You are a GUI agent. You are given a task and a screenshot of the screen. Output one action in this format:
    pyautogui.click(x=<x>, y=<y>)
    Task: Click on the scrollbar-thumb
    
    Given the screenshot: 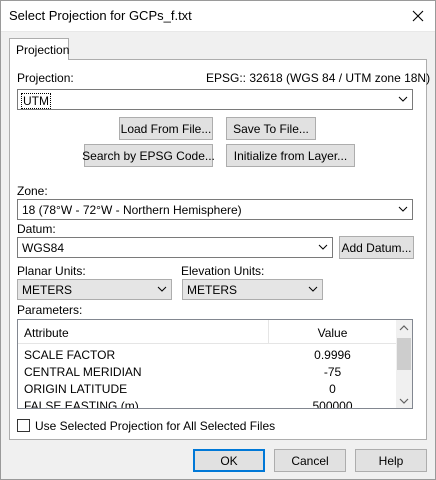 What is the action you would take?
    pyautogui.click(x=404, y=354)
    